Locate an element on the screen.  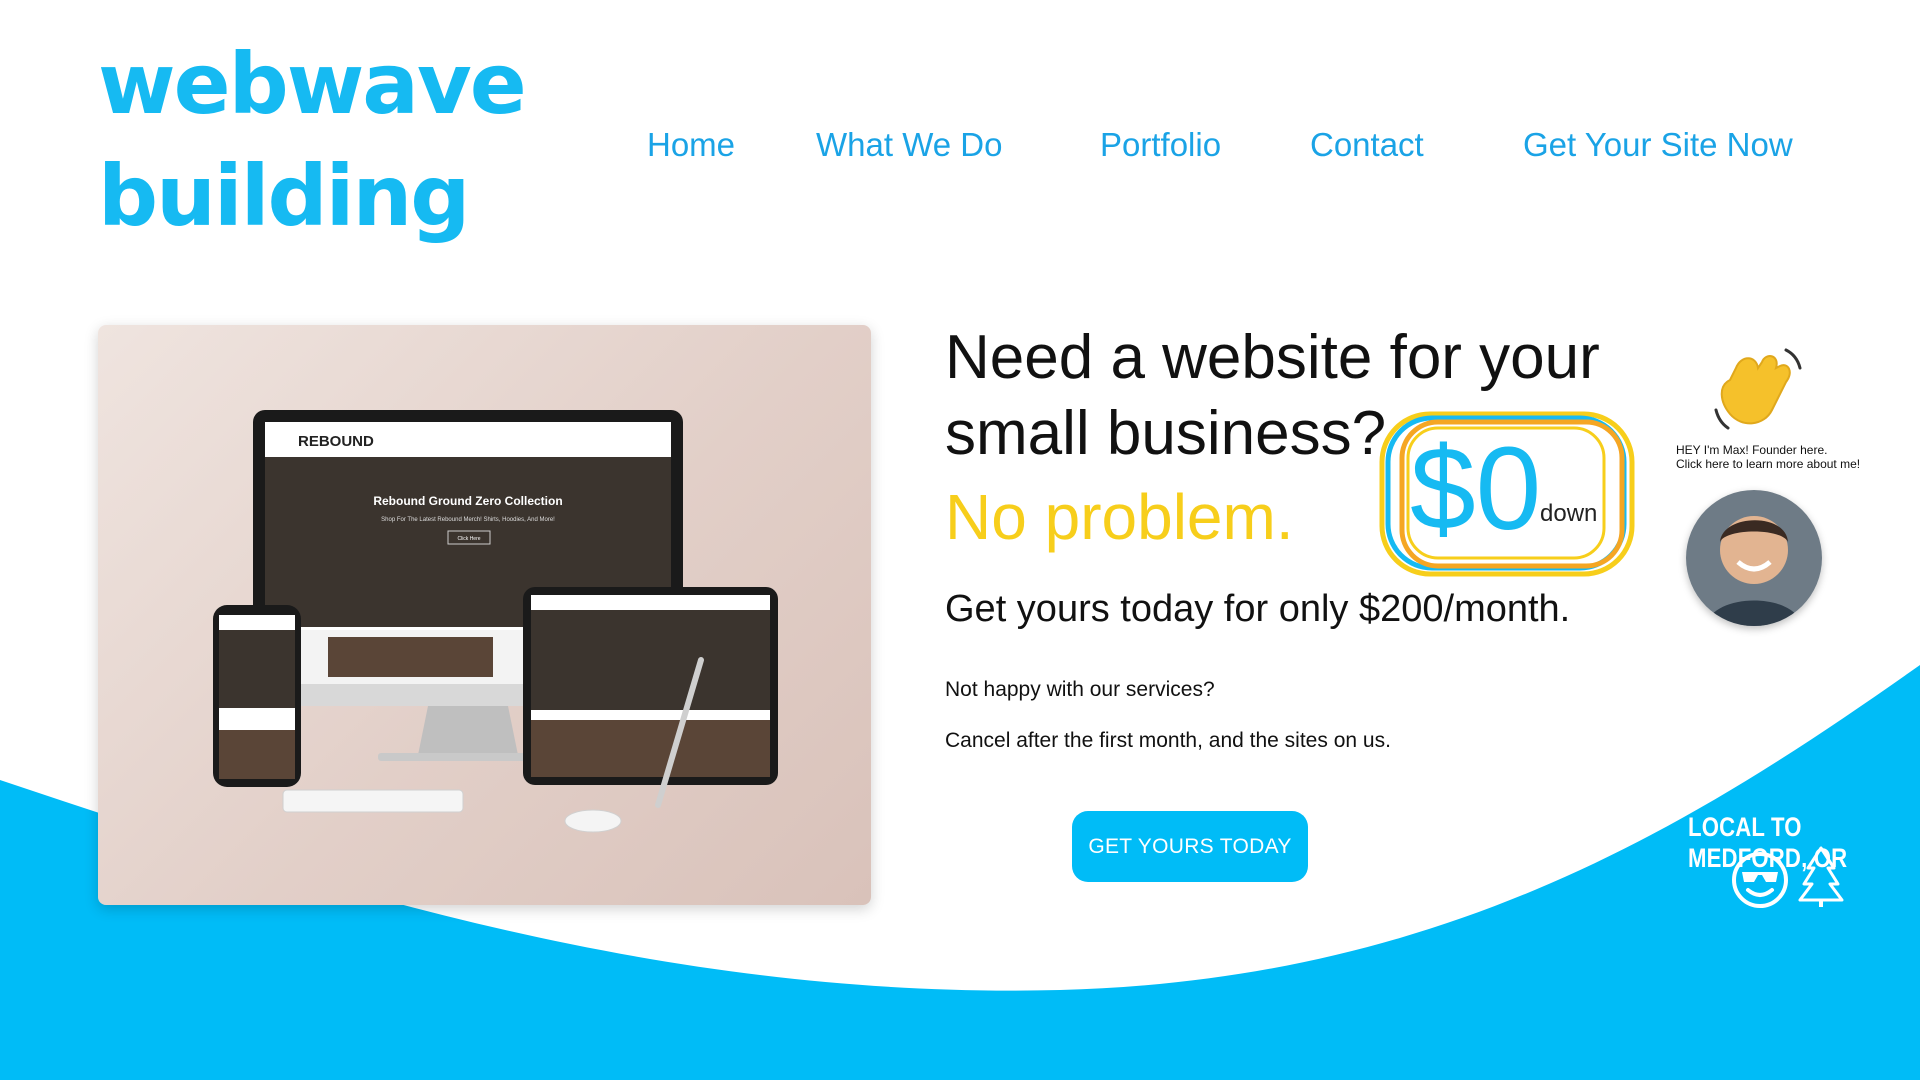
get-yours-today-button: GET YOURS TODAY is located at coordinates (1190, 846).